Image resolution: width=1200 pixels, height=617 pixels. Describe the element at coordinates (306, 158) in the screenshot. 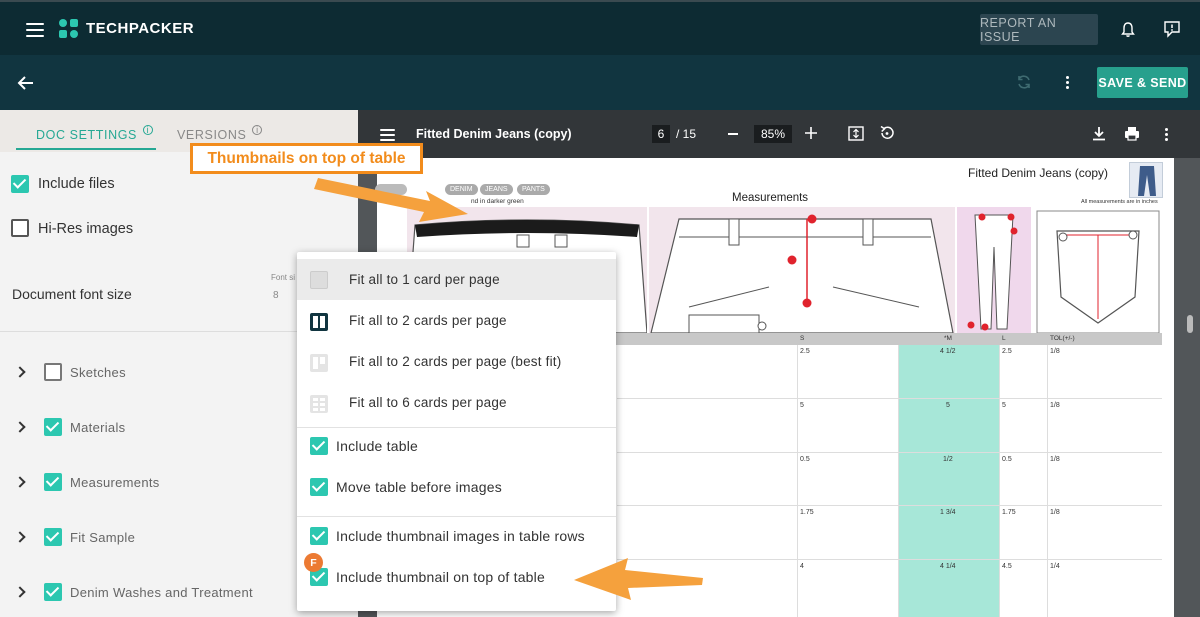

I see `annotation-callout: Thumbnails on top of table` at that location.